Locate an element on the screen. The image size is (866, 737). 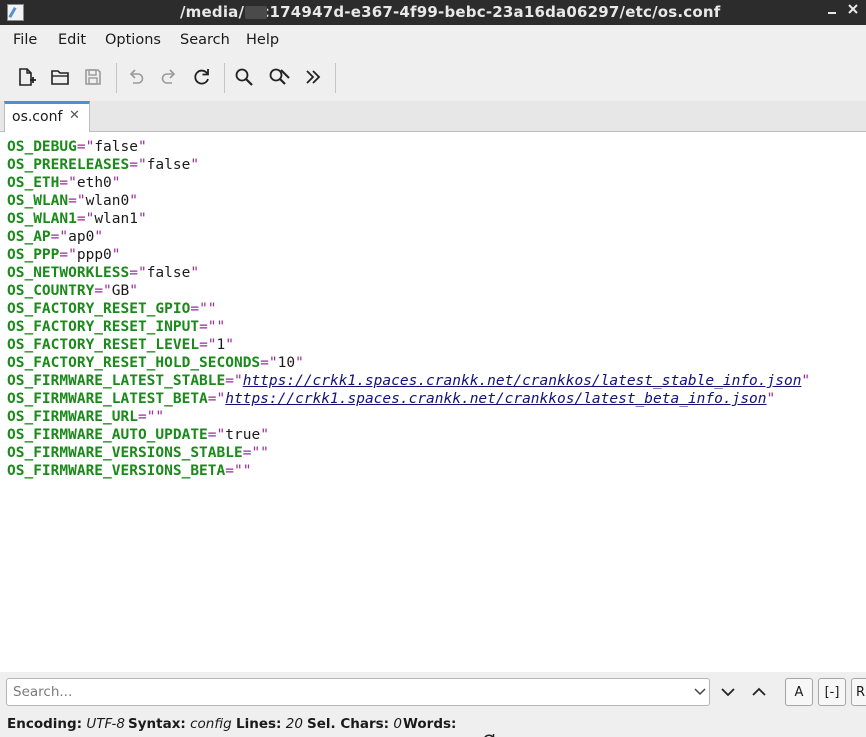
config-key: OS_FIRMWARE_LATEST_STABLE is located at coordinates (116, 381).